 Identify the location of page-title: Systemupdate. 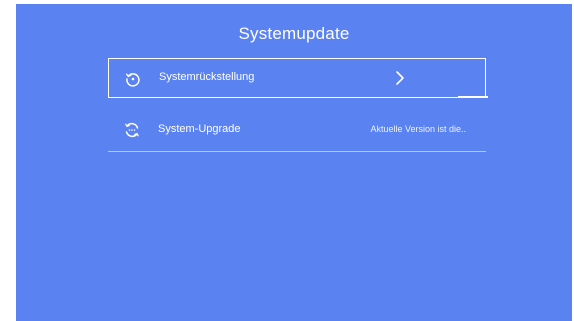
(294, 33).